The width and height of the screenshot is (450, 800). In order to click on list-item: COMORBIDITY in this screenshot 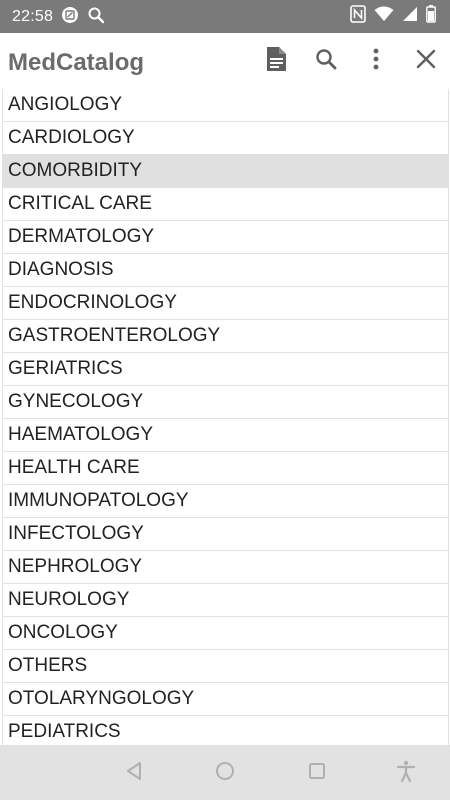, I will do `click(225, 171)`.